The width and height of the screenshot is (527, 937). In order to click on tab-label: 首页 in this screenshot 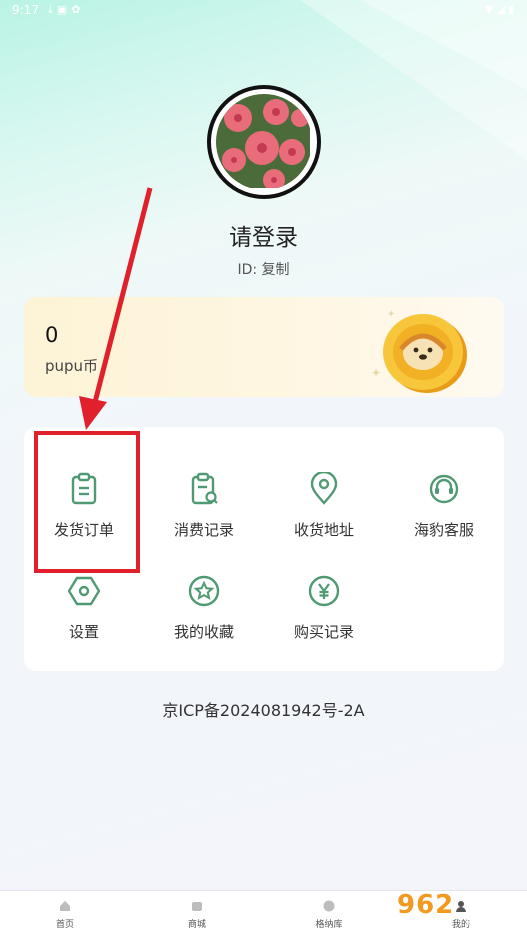, I will do `click(64, 925)`.